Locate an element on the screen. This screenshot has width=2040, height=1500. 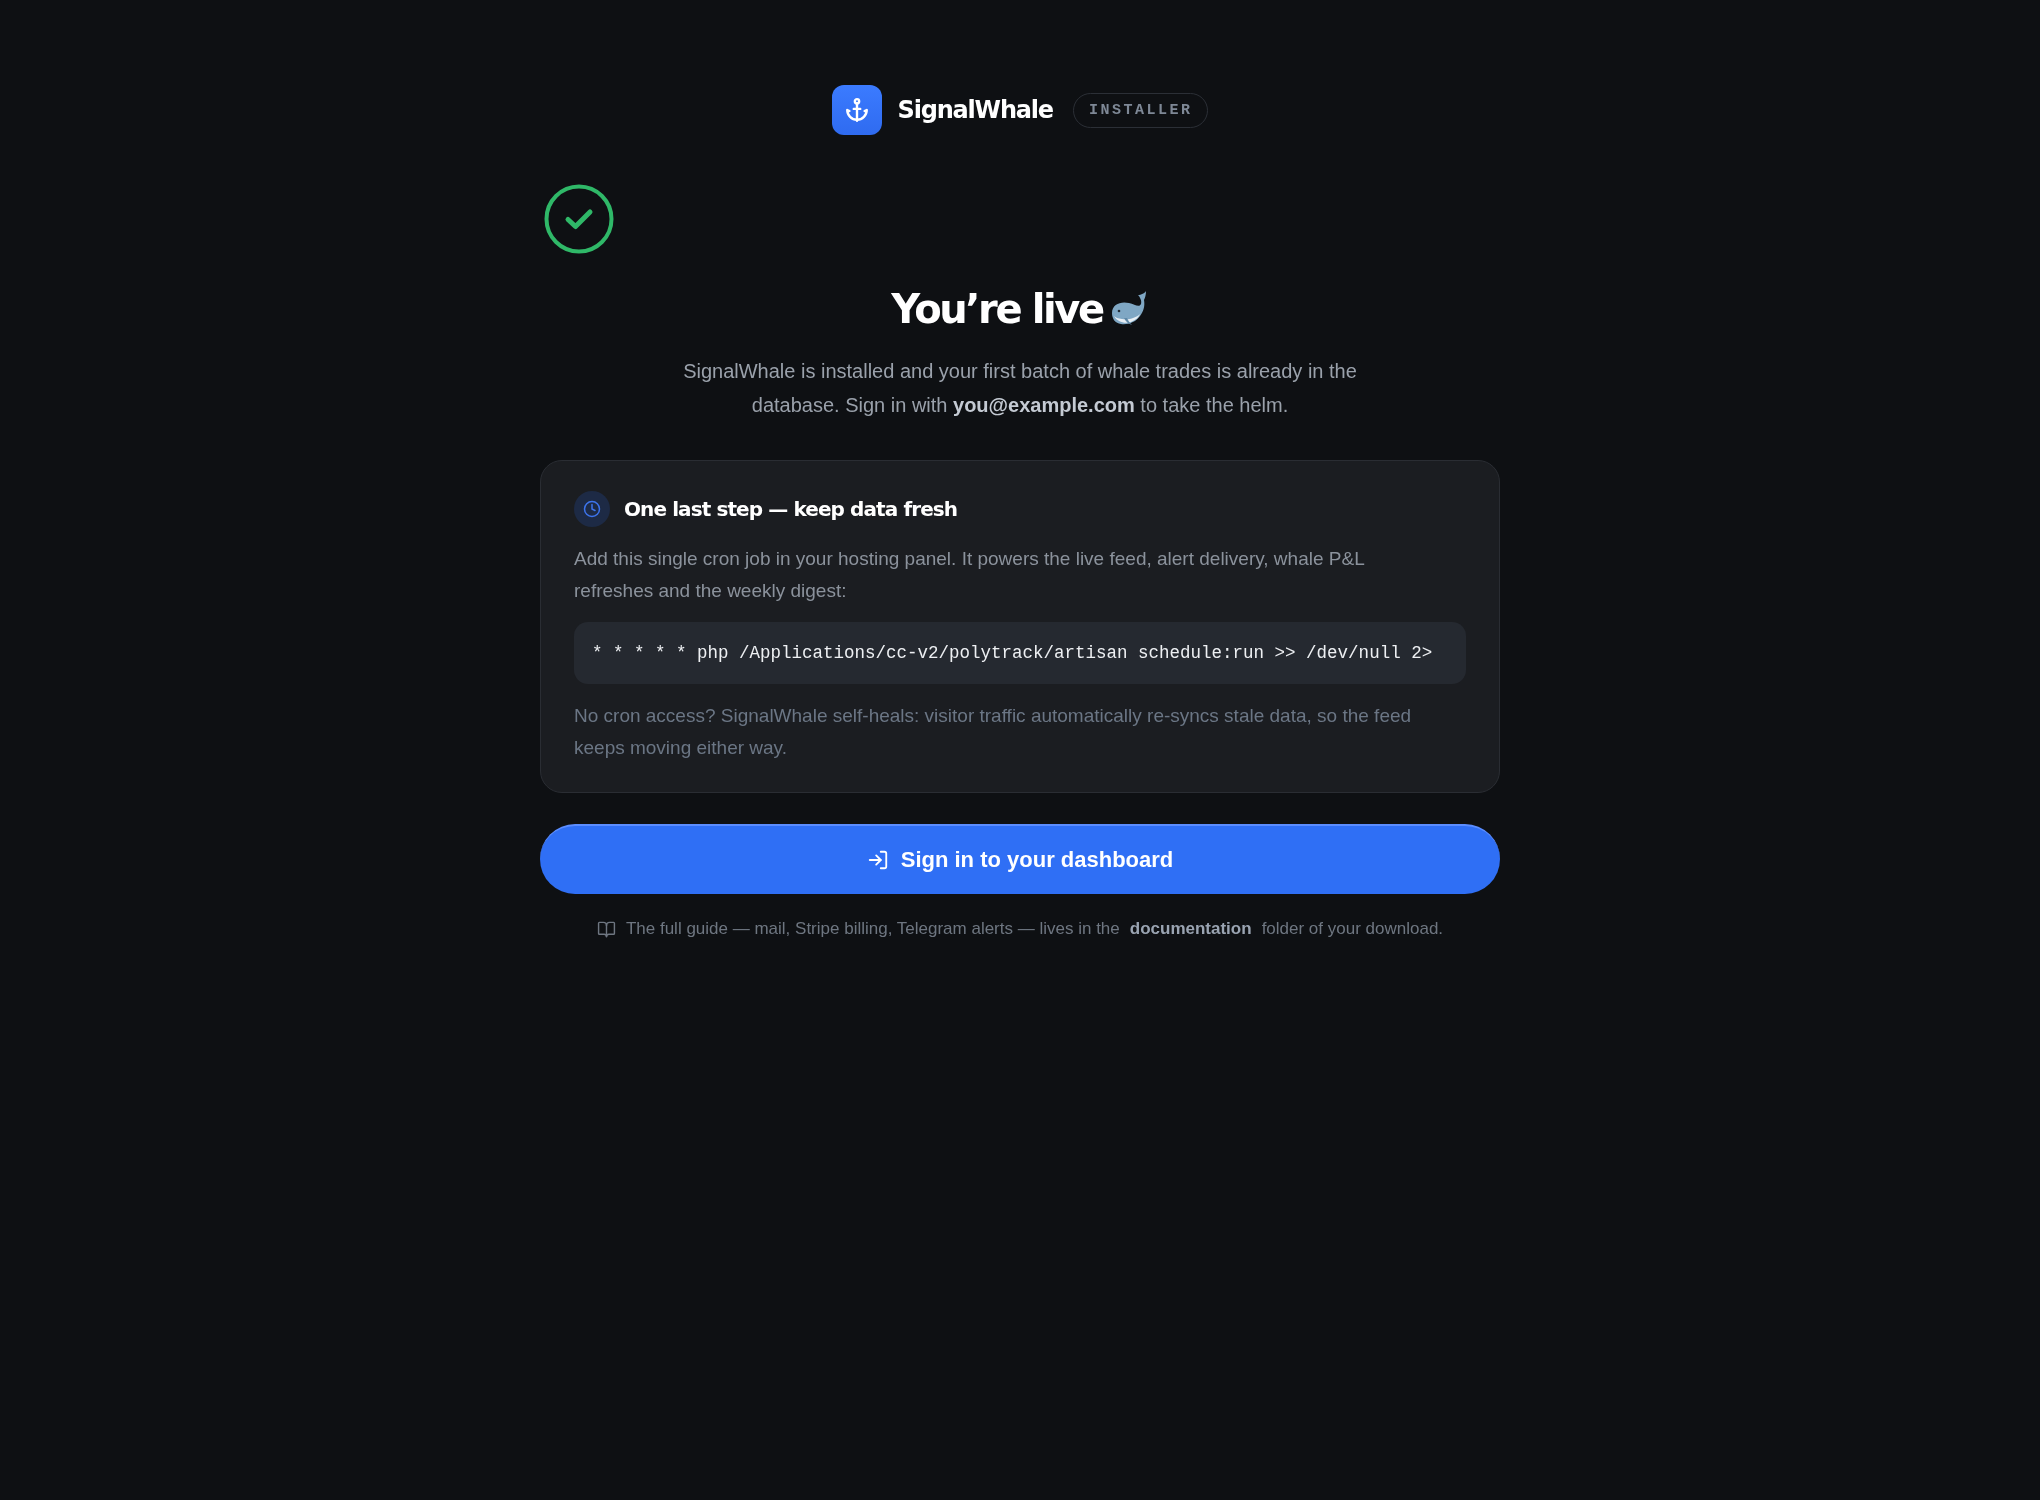
card-description: Add this single cron job in your hosting panel. It powers the live feed, alert delivery, whale P&L refreshes and the weekly digest: is located at coordinates (970, 575).